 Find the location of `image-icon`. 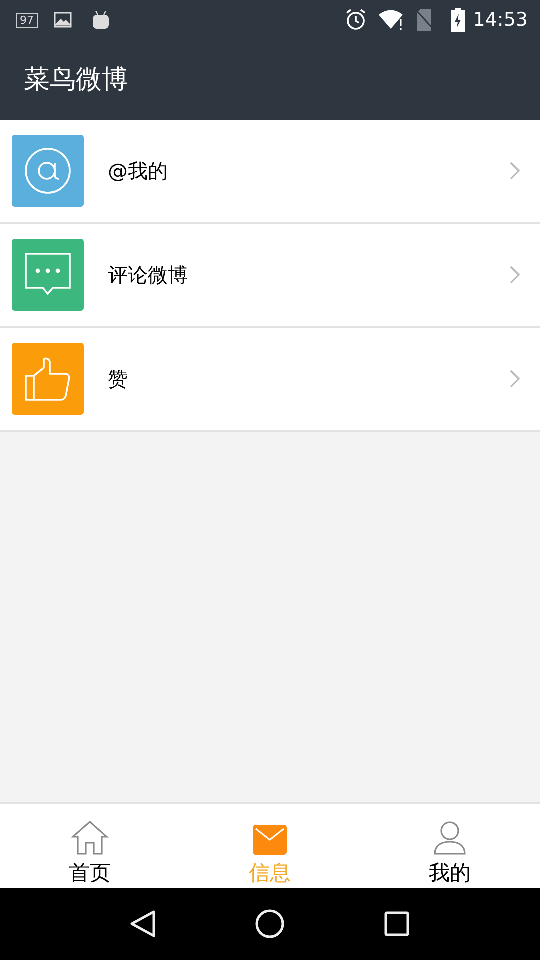

image-icon is located at coordinates (63, 20).